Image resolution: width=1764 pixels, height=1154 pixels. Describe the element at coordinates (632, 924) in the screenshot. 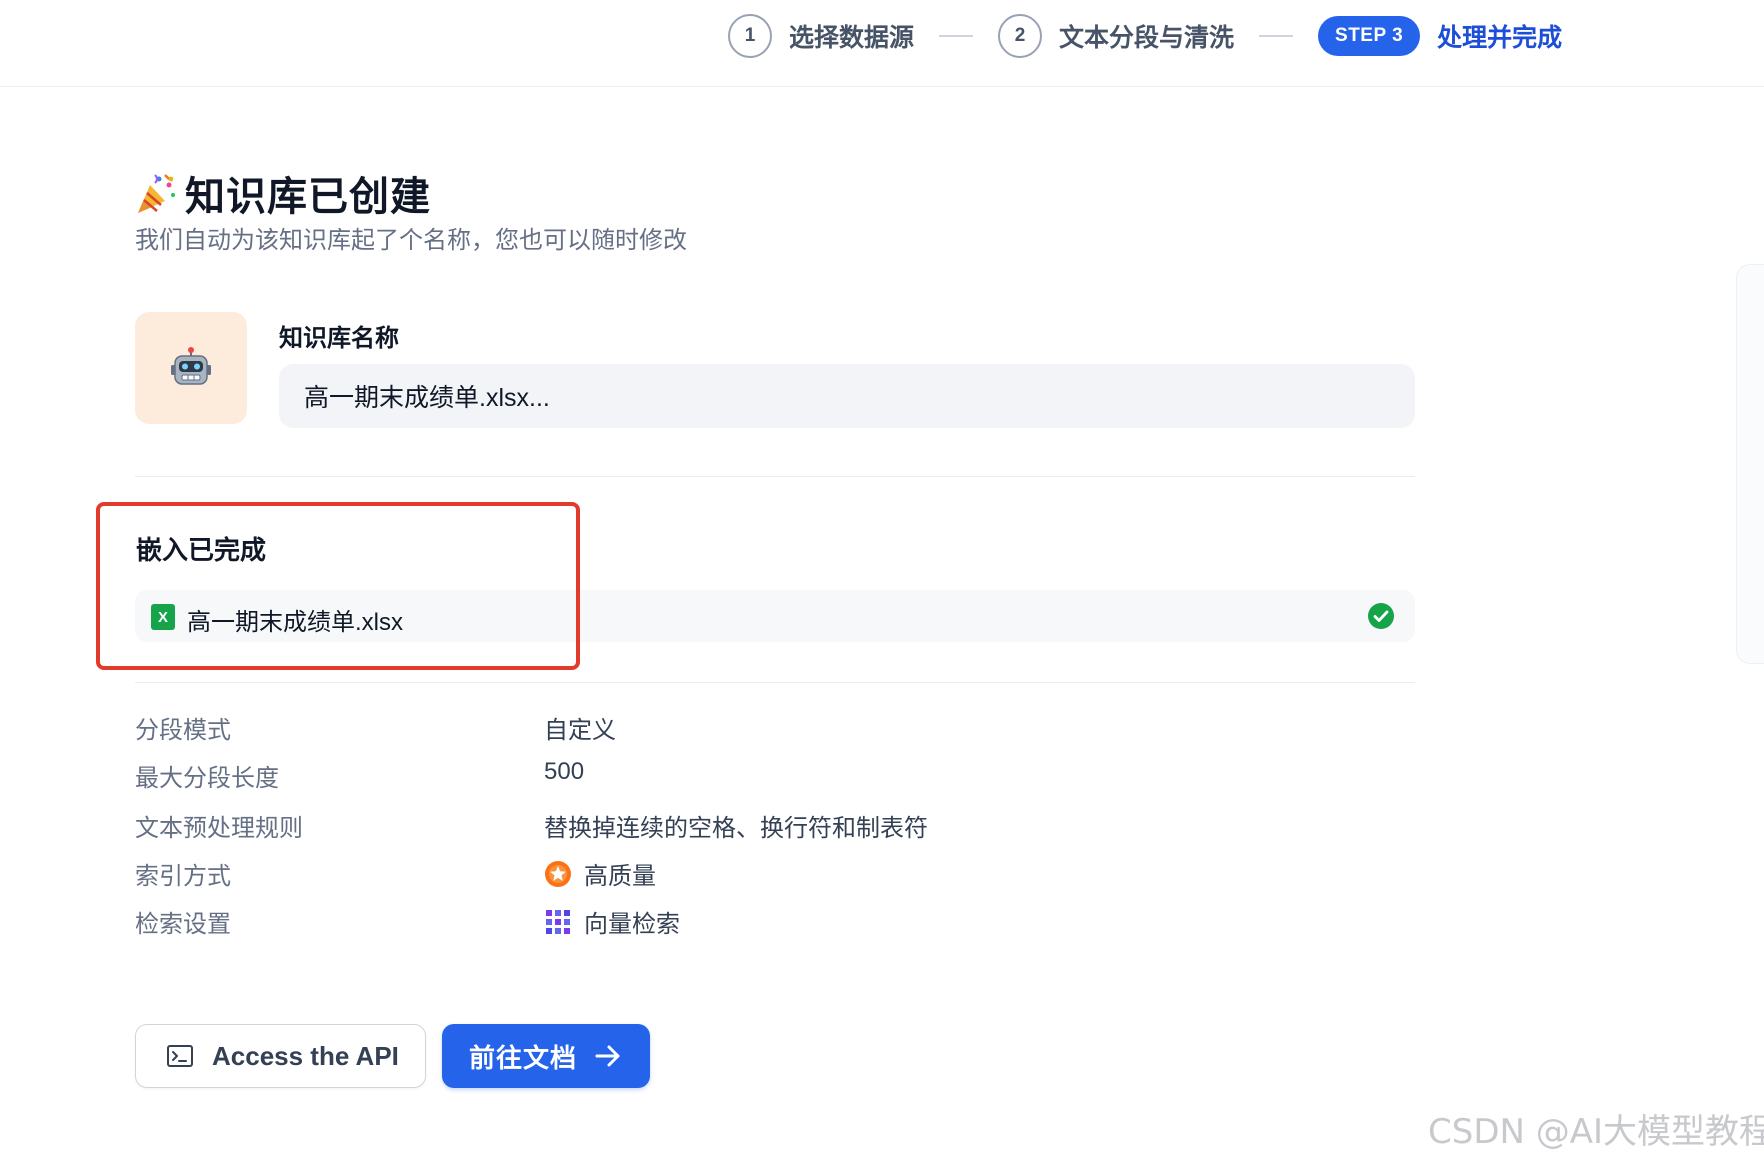

I see `setting-value: 向量检索` at that location.